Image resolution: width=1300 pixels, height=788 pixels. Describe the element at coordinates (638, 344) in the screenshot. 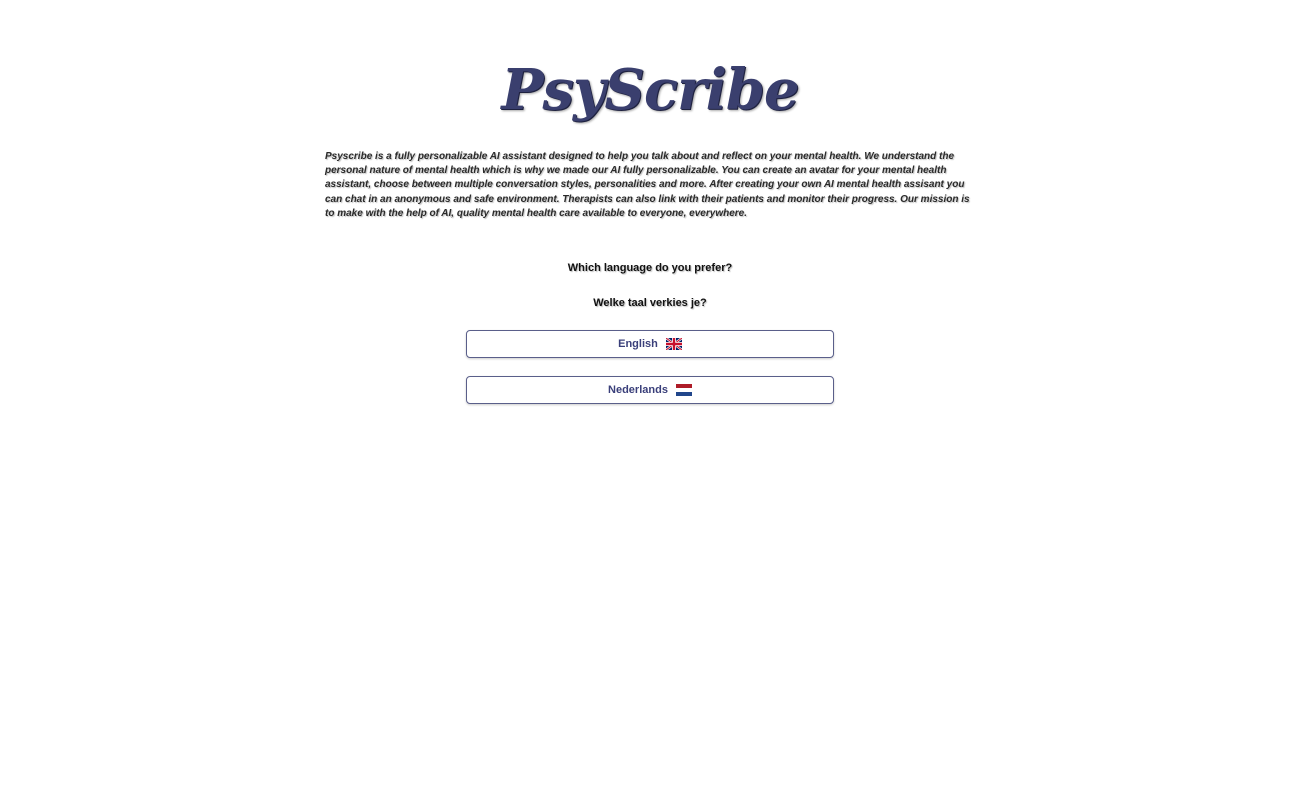

I see `english-button-label: English` at that location.